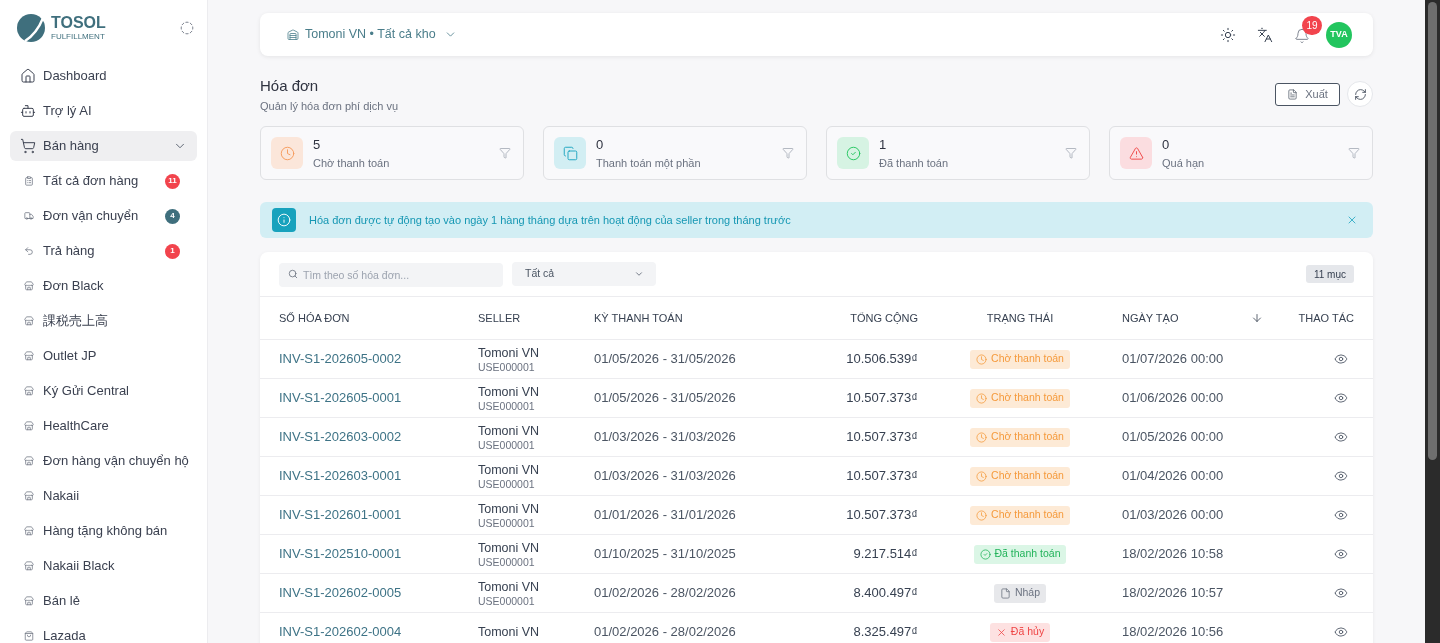  I want to click on total-amount: 8.325.497₫, so click(885, 632).